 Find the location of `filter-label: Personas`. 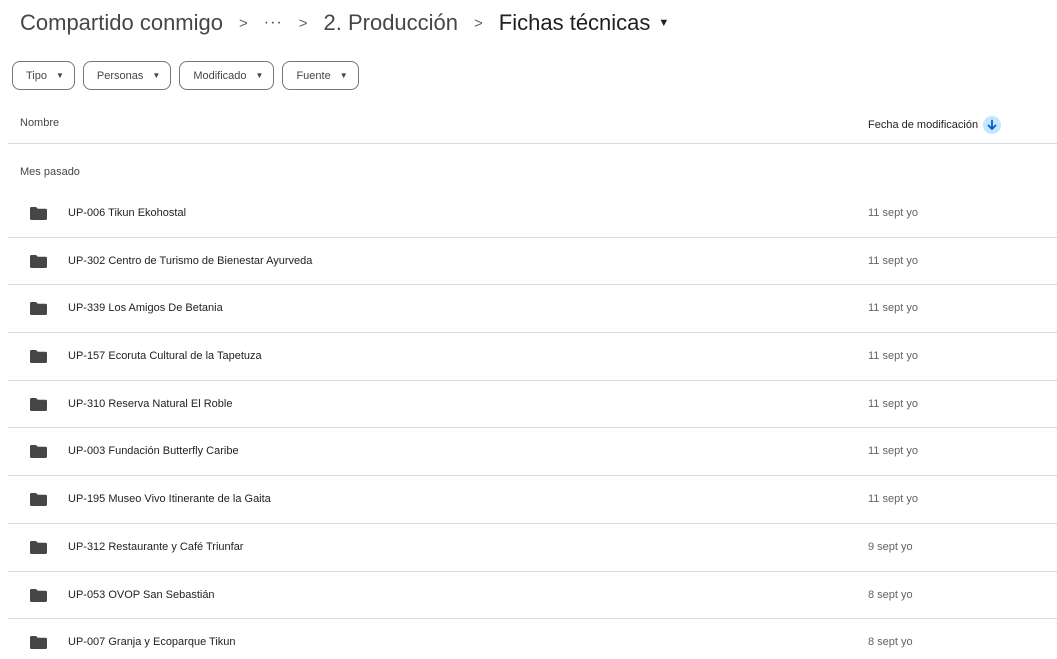

filter-label: Personas is located at coordinates (120, 75).